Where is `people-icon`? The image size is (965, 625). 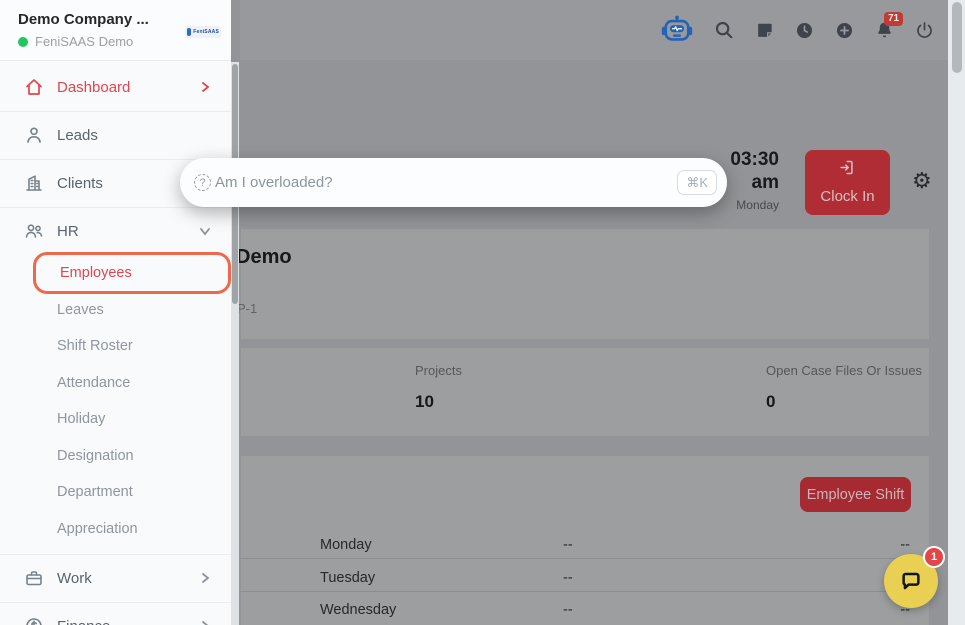
people-icon is located at coordinates (34, 231).